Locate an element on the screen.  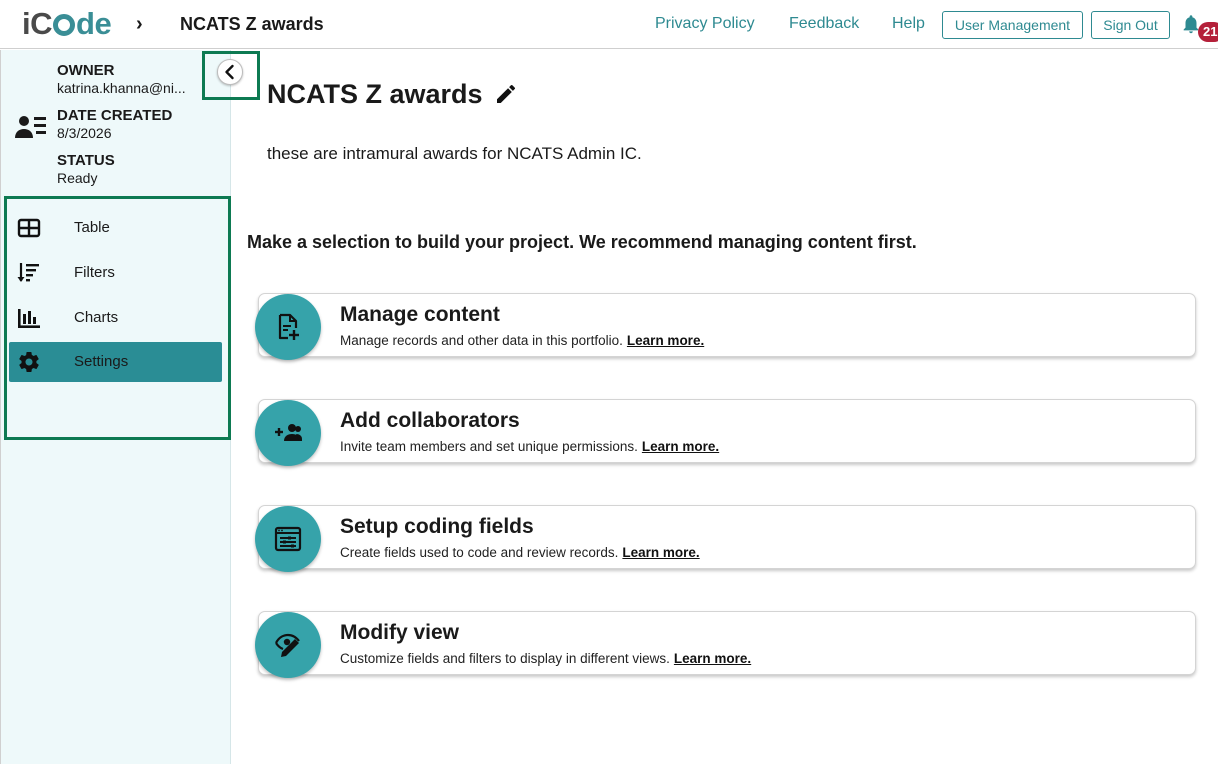
sidebar-item-charts: Charts is located at coordinates (115, 318).